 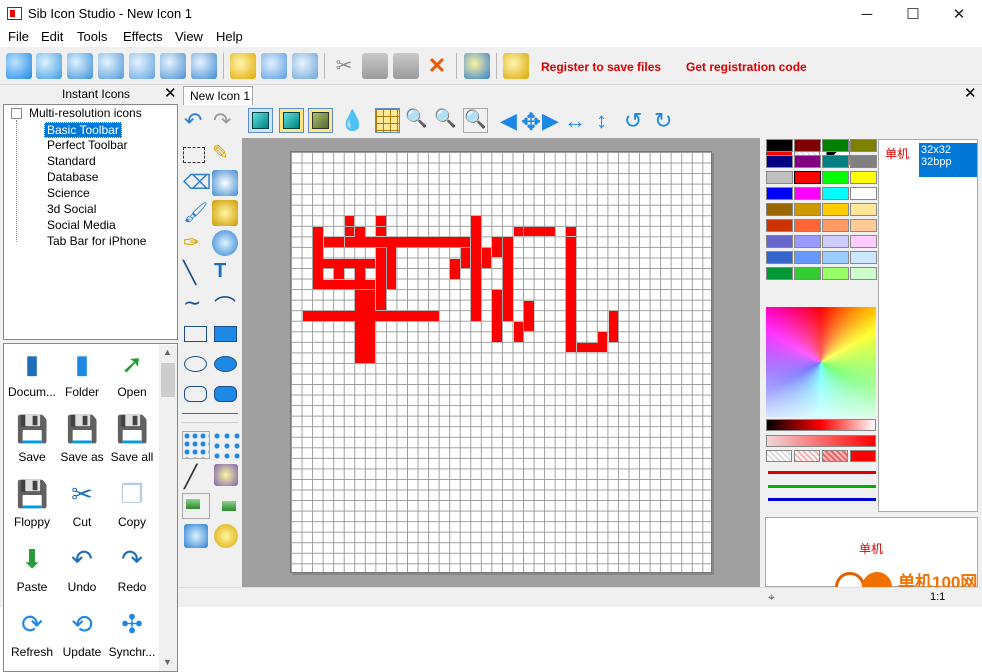 What do you see at coordinates (601, 67) in the screenshot?
I see `register-link: Register to save files` at bounding box center [601, 67].